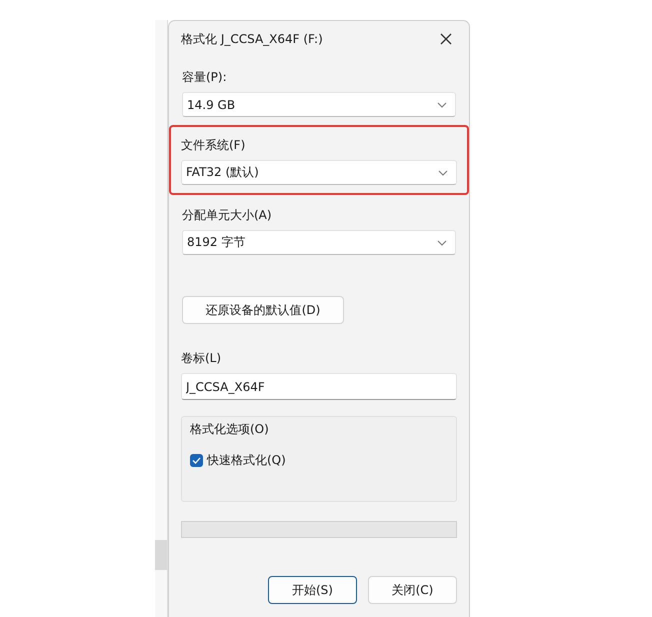  What do you see at coordinates (196, 460) in the screenshot?
I see `checkbox` at bounding box center [196, 460].